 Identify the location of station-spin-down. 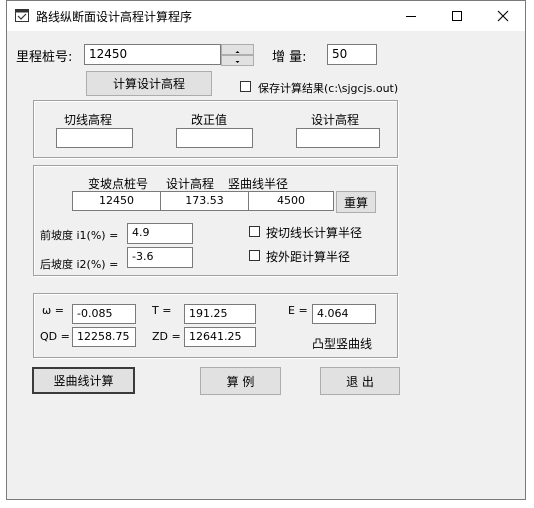
(237, 60).